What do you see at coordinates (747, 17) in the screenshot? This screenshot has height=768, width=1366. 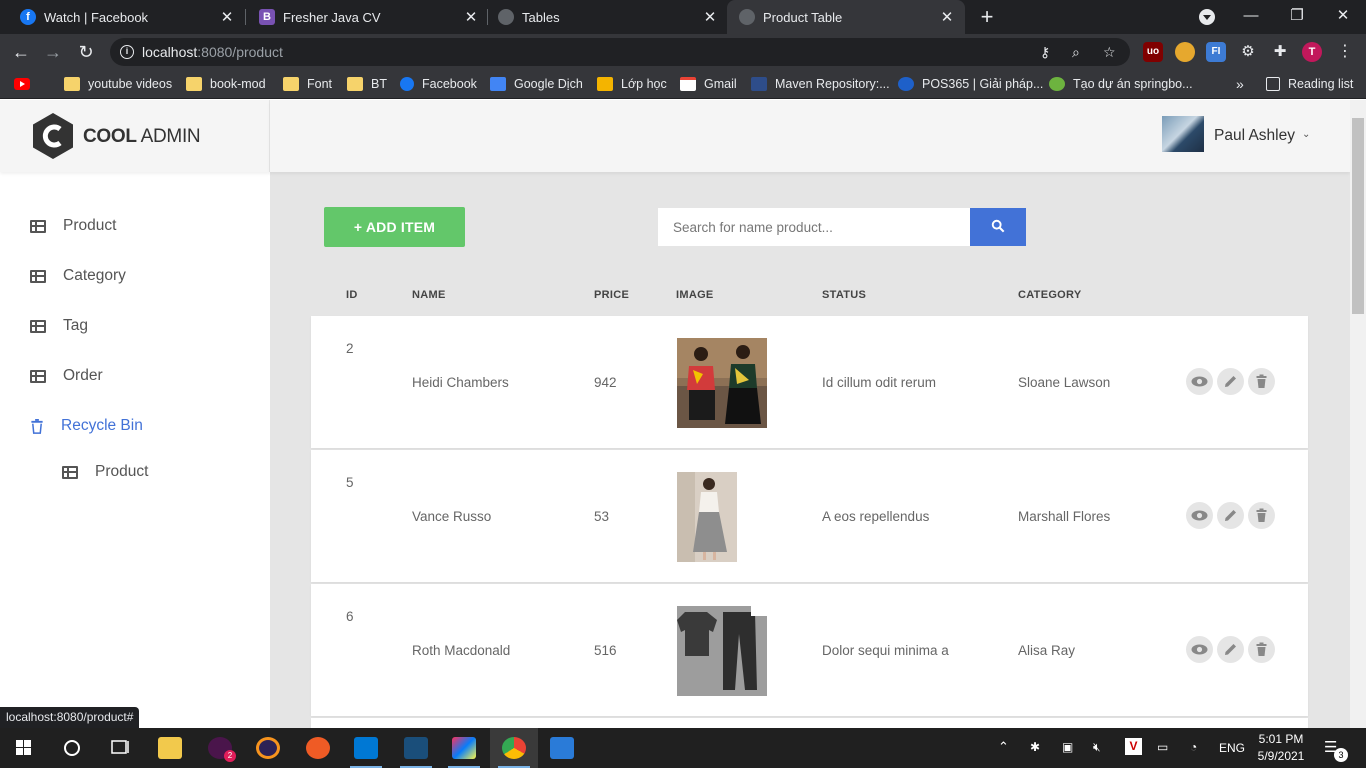 I see `globe-icon` at bounding box center [747, 17].